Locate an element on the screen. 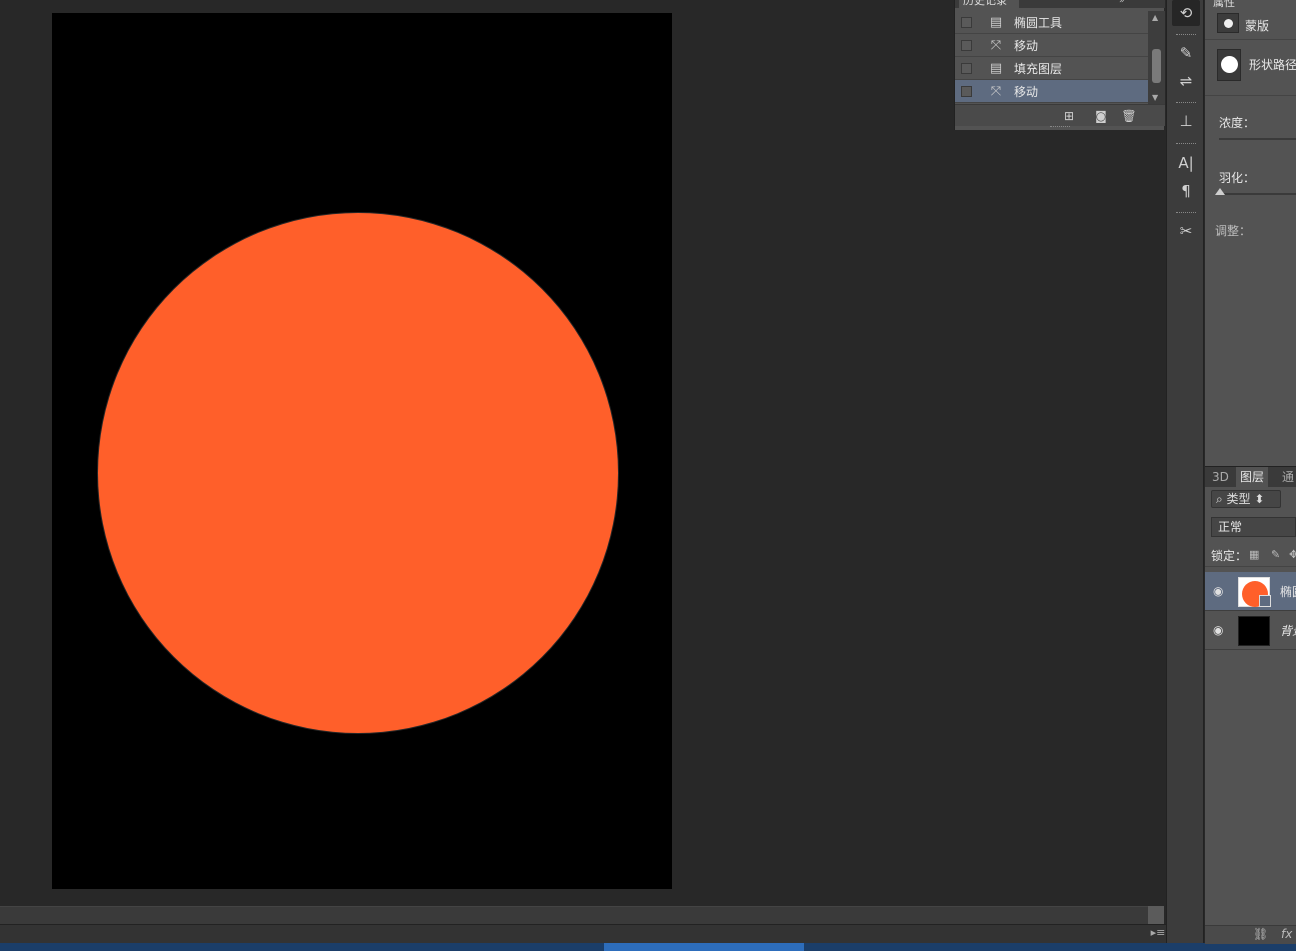 The image size is (1296, 951). scroll-up-icon: ▲ is located at coordinates (1155, 17).